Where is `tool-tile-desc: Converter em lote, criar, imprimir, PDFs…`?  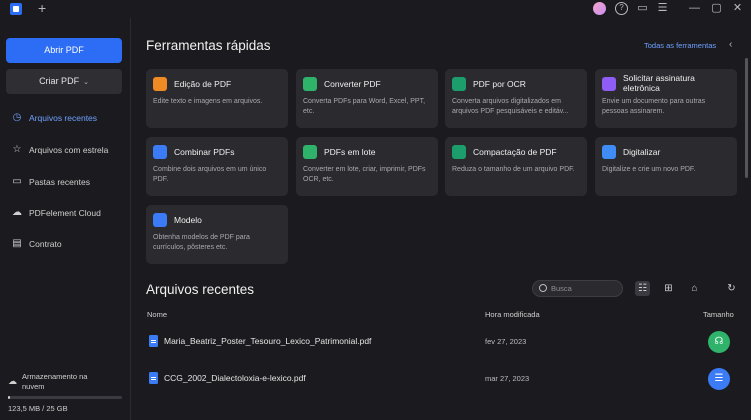 tool-tile-desc: Converter em lote, criar, imprimir, PDFs… is located at coordinates (364, 174).